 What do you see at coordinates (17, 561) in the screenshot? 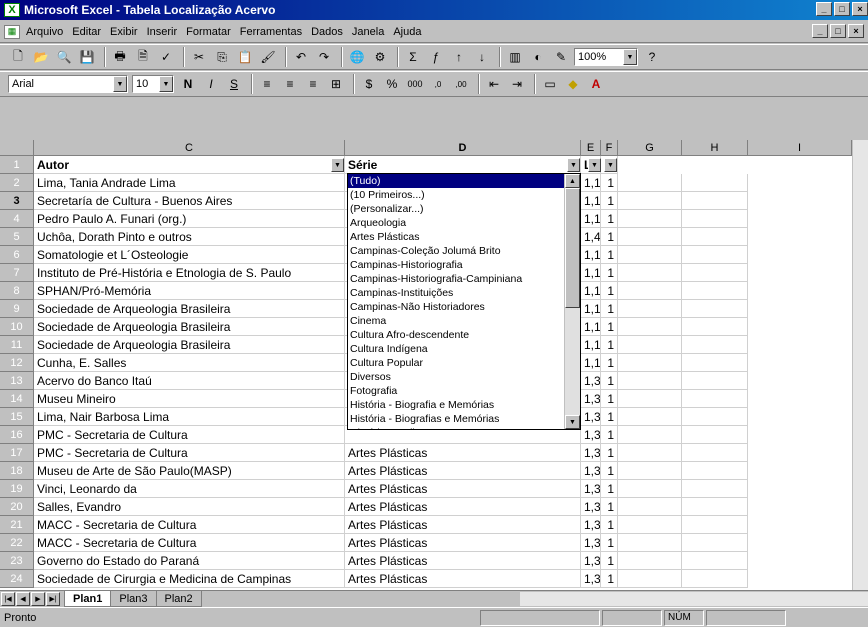
I see `row-header: 23` at bounding box center [17, 561].